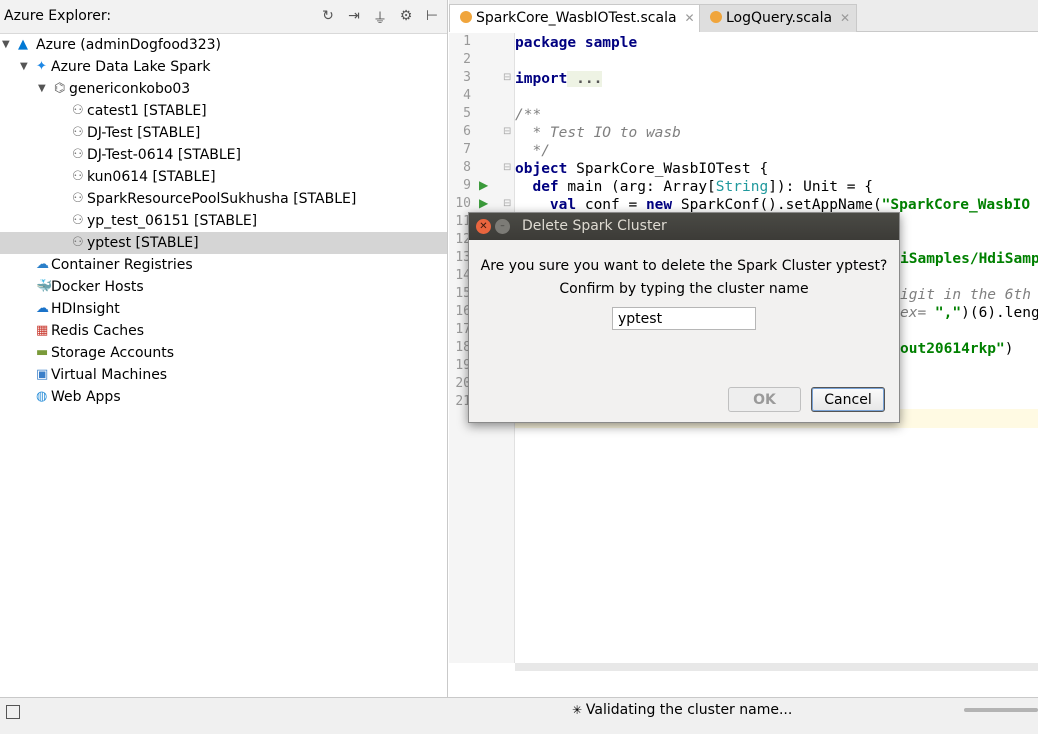  What do you see at coordinates (42, 396) in the screenshot?
I see `web-apps-icon: ◍` at bounding box center [42, 396].